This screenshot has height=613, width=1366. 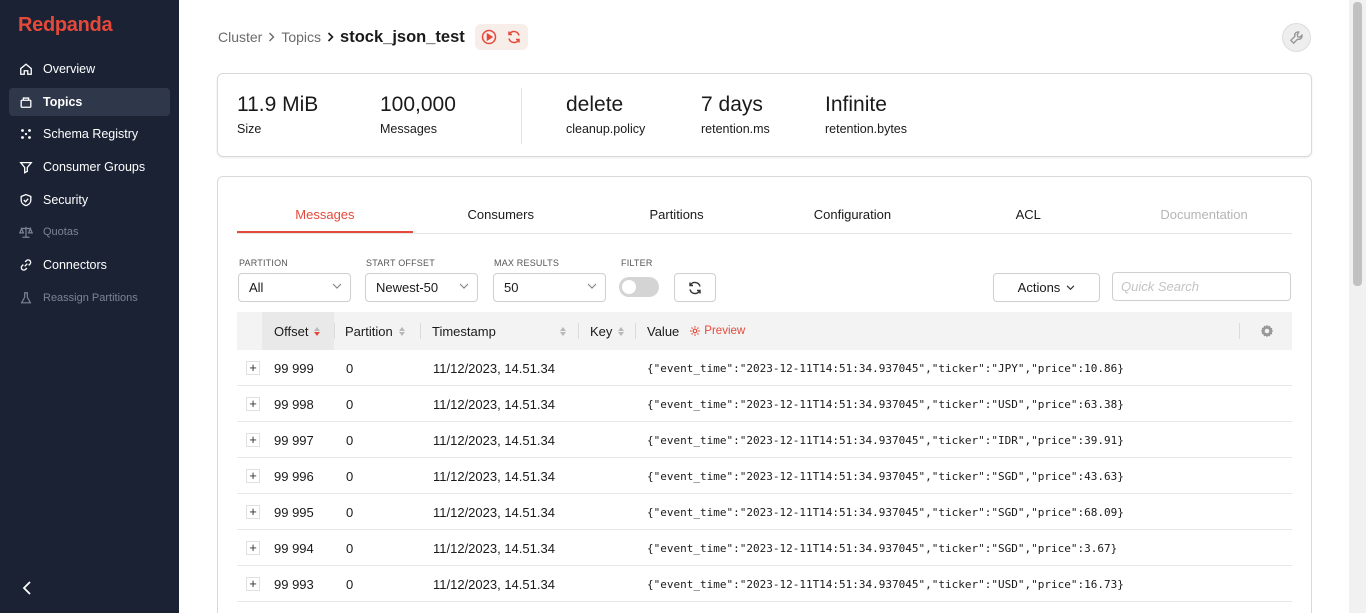 I want to click on chevron-down-icon, so click(x=592, y=286).